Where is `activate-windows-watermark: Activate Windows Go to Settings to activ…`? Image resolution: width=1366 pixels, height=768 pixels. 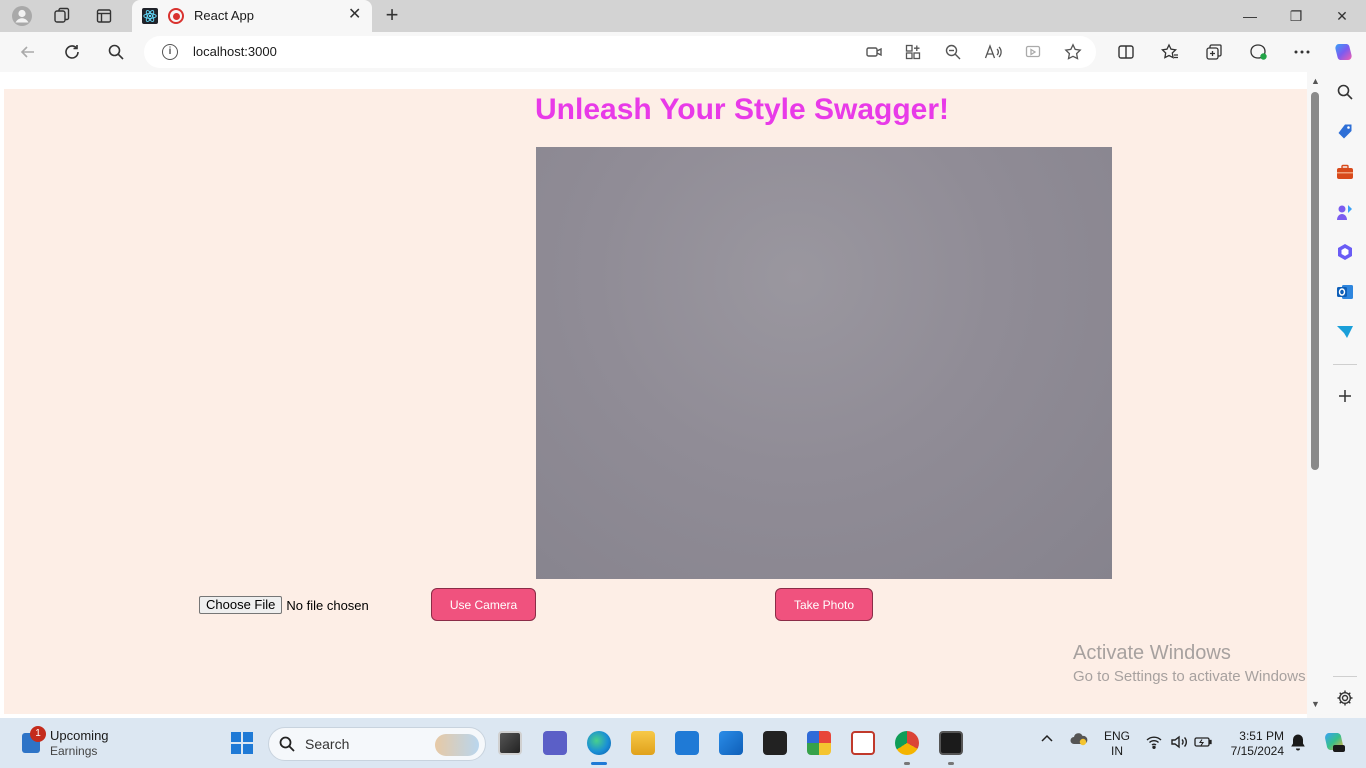 activate-windows-watermark: Activate Windows Go to Settings to activ… is located at coordinates (1191, 663).